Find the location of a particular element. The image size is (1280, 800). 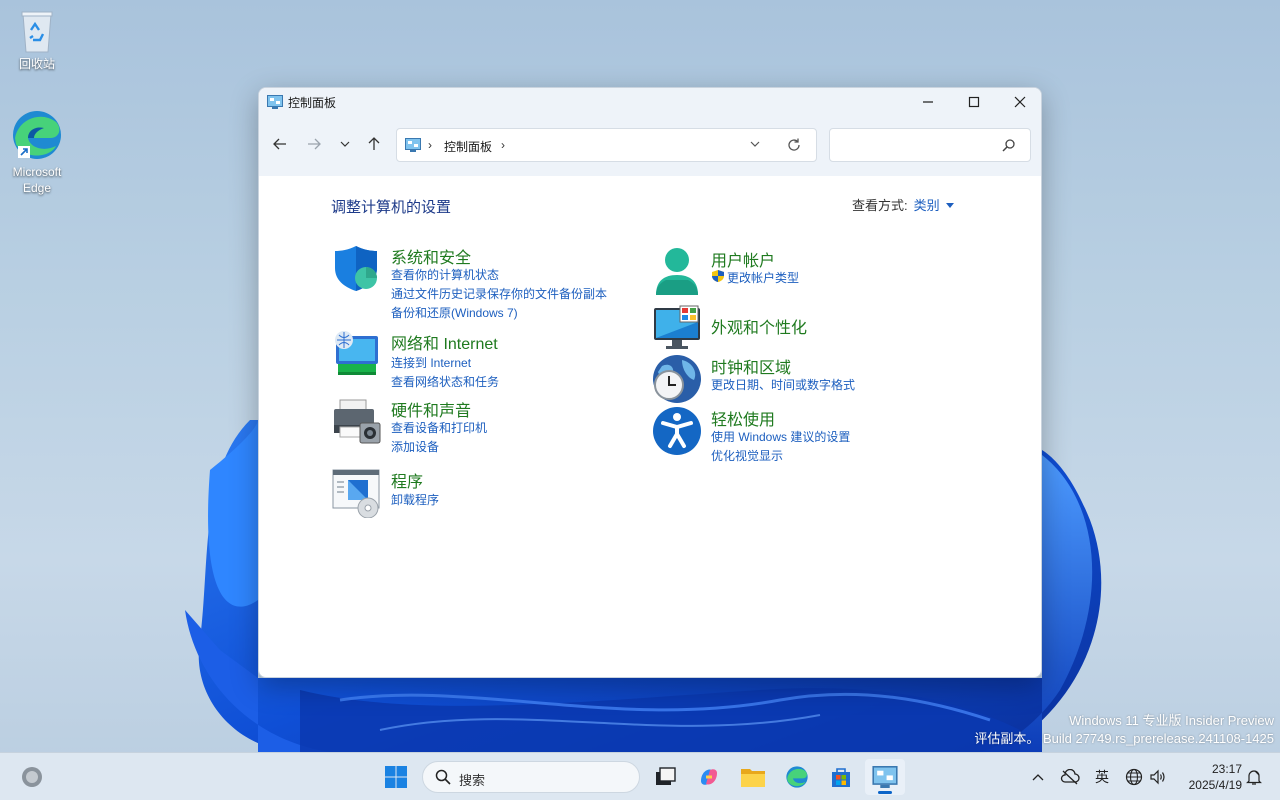

taskbar-search: 搜索 is located at coordinates (531, 777).